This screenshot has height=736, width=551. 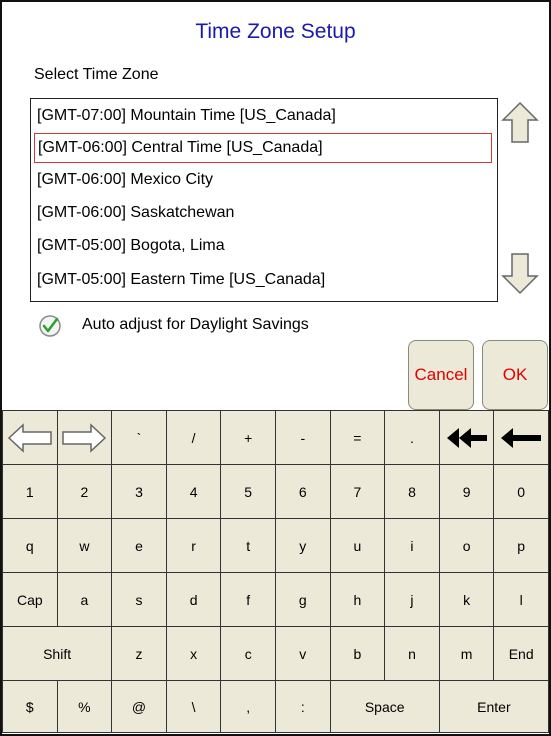 What do you see at coordinates (84, 437) in the screenshot?
I see `right-arrow-icon` at bounding box center [84, 437].